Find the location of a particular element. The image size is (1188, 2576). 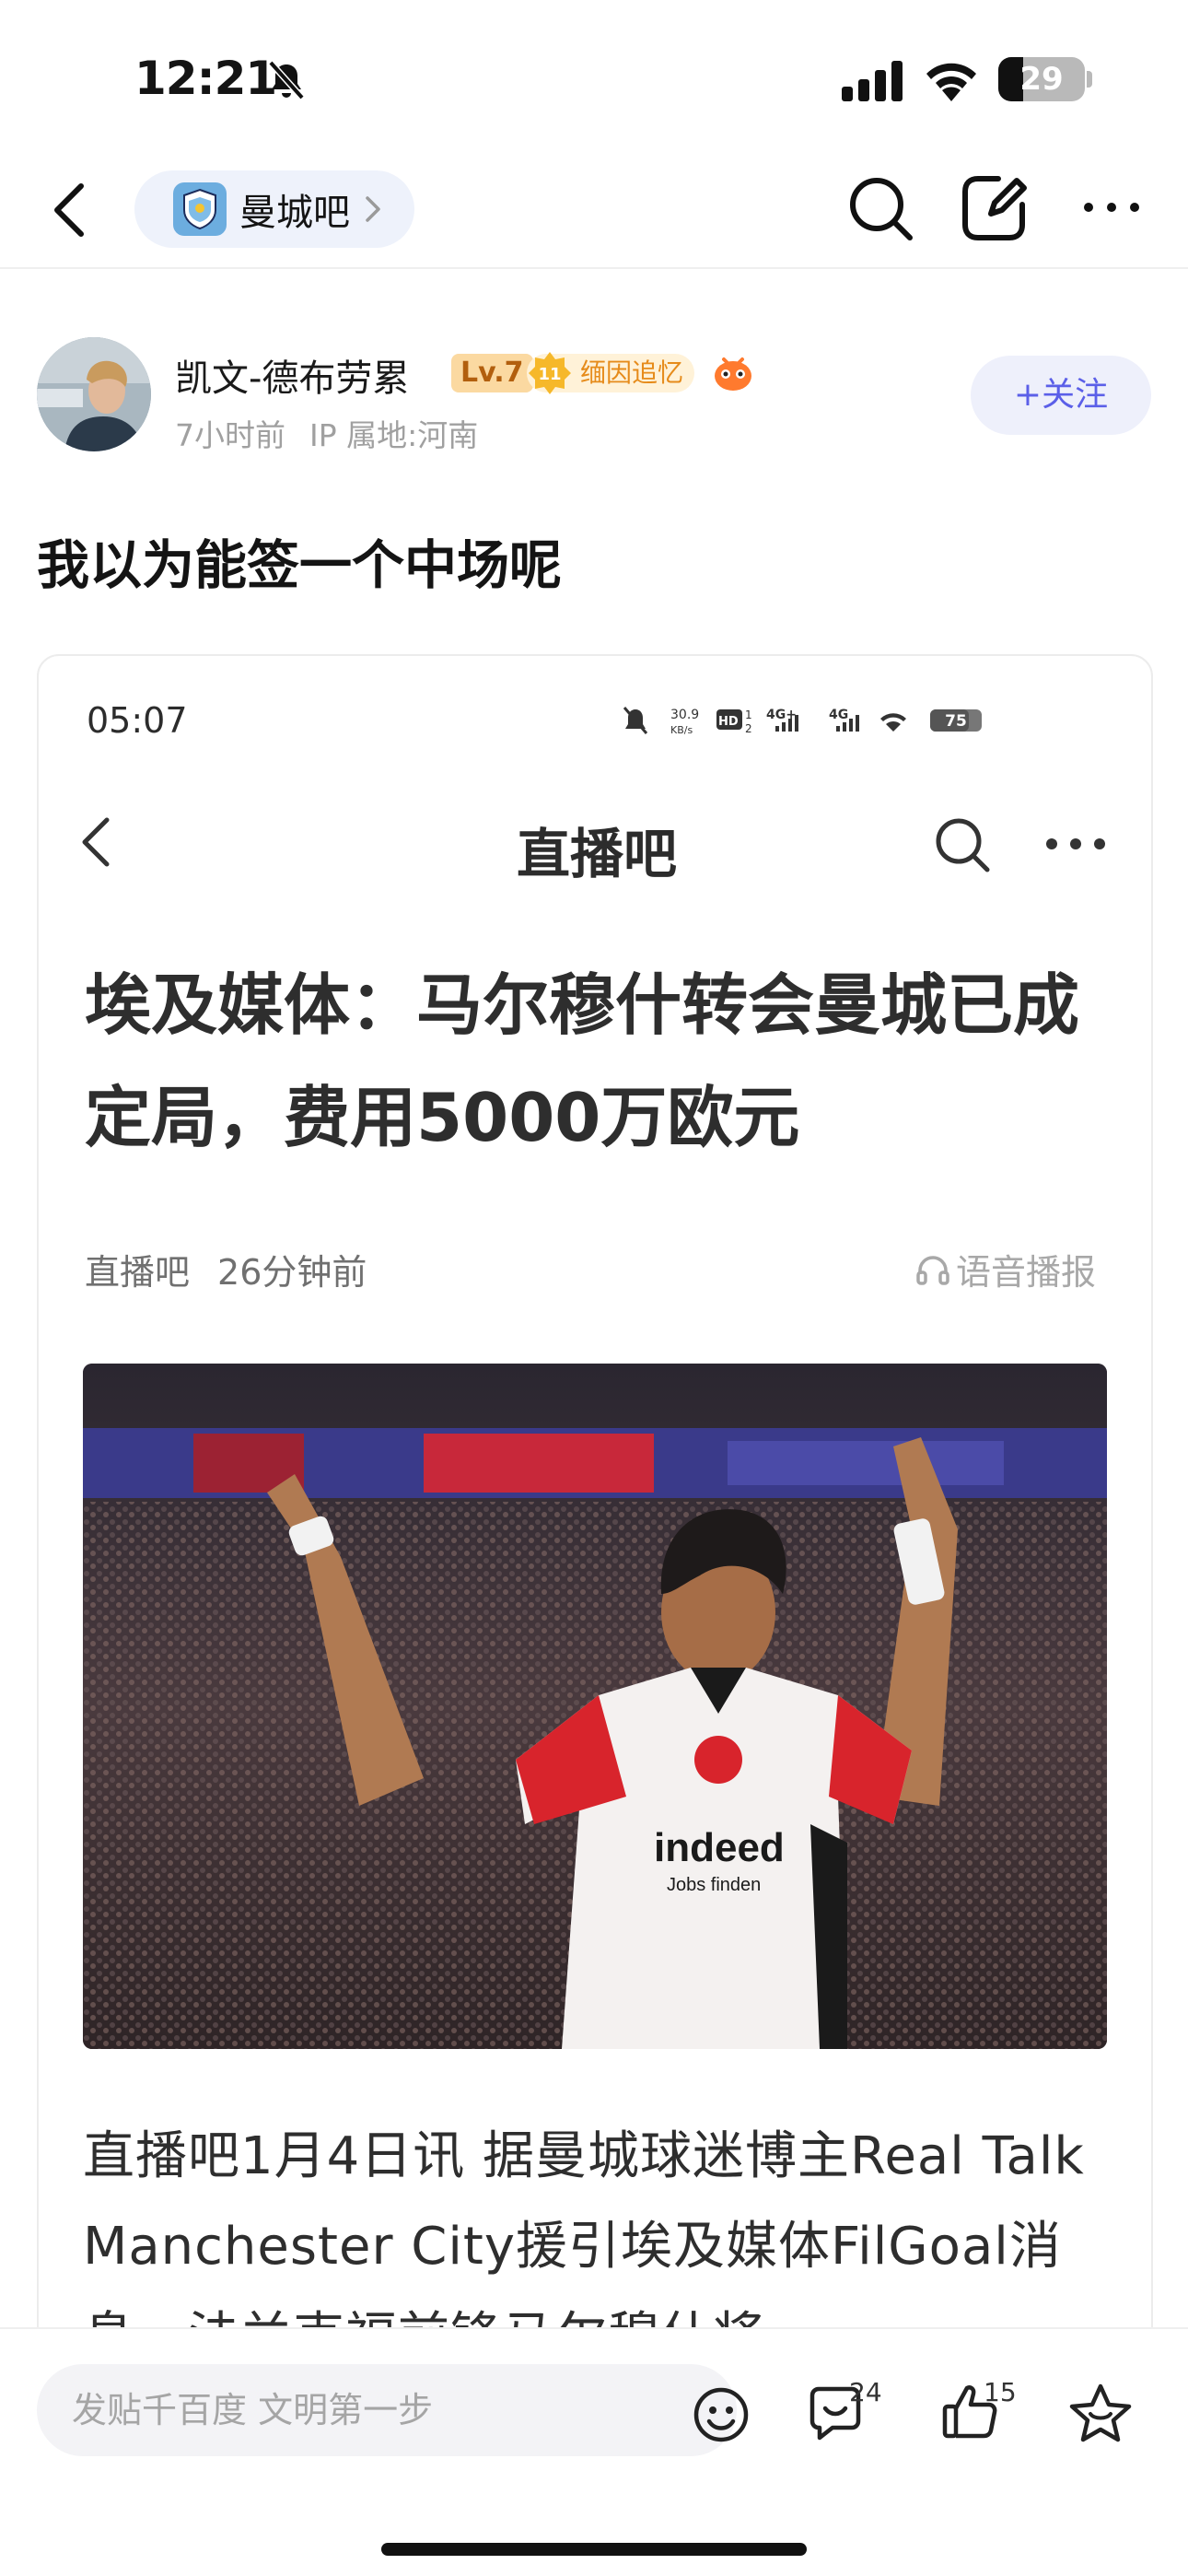

svg-text: 1 is located at coordinates (748, 714).